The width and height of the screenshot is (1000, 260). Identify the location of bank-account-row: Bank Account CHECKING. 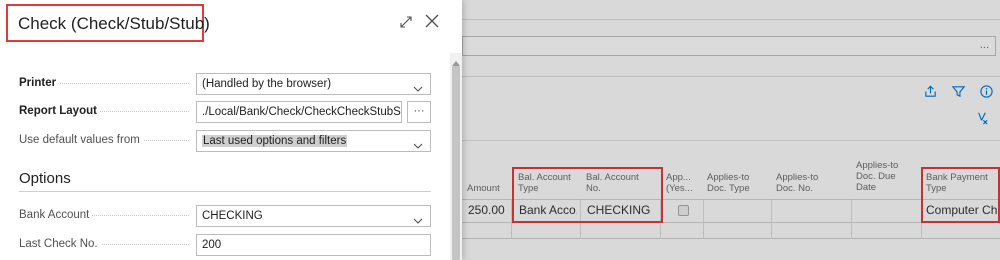
(225, 216).